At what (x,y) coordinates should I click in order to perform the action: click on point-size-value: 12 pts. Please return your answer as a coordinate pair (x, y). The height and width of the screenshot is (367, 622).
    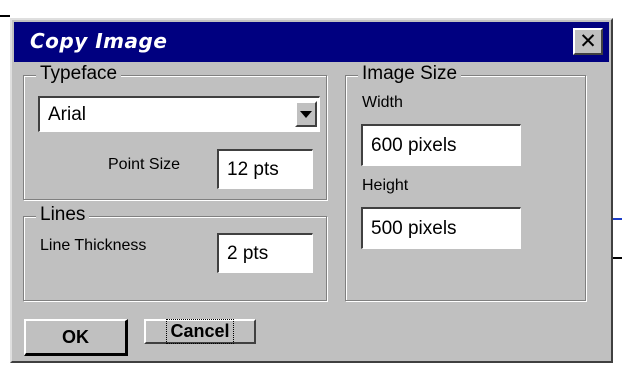
    Looking at the image, I should click on (253, 169).